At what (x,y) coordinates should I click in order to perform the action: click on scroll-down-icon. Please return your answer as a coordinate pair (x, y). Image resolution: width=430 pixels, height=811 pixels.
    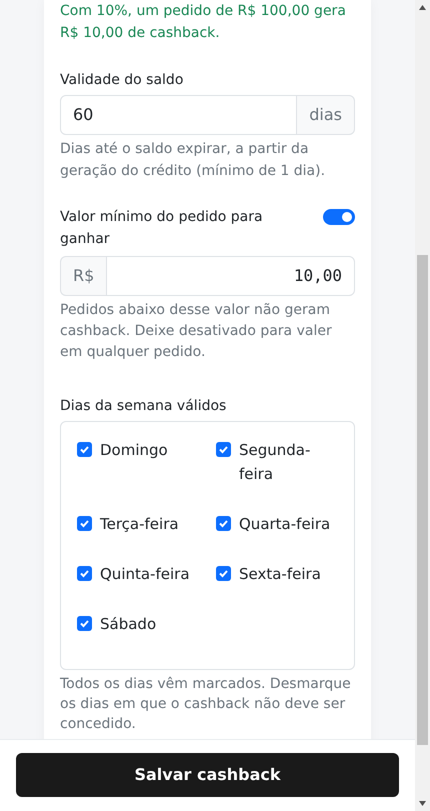
    Looking at the image, I should click on (422, 803).